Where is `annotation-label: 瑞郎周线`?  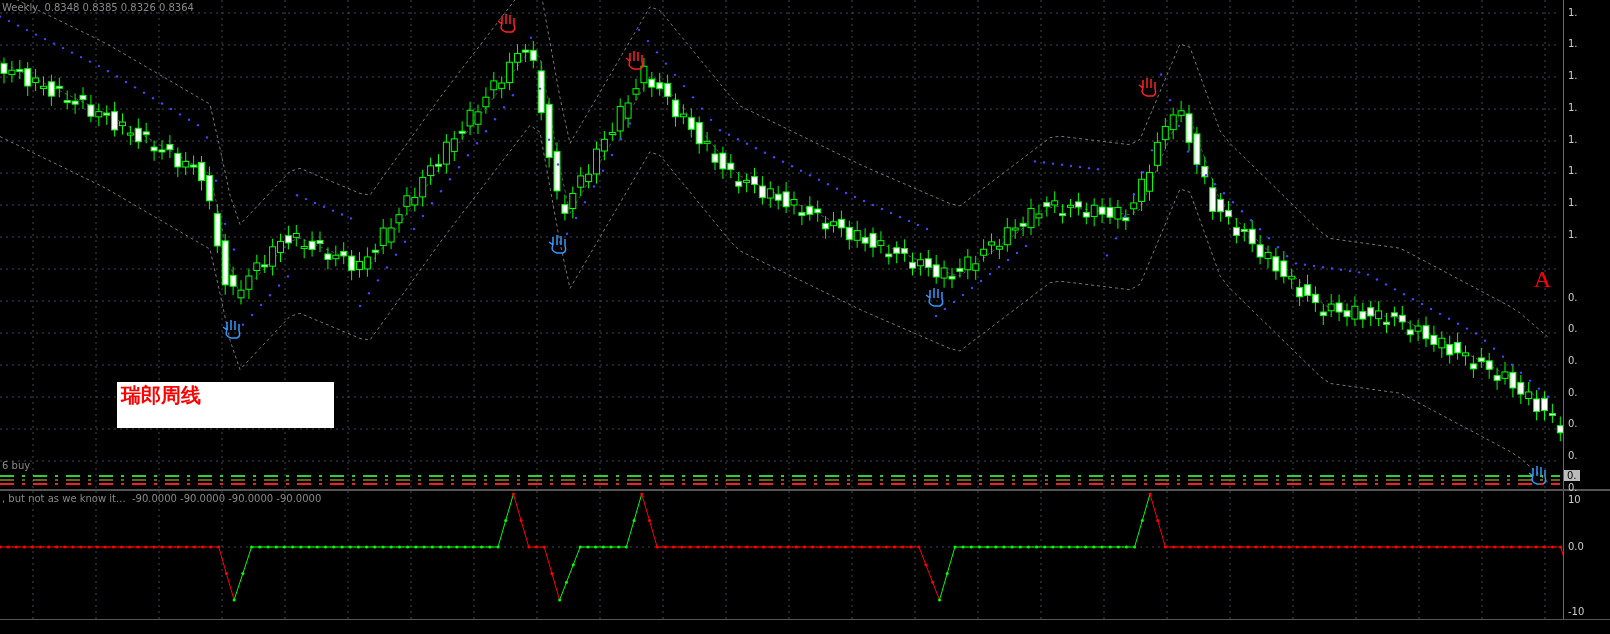
annotation-label: 瑞郎周线 is located at coordinates (225, 405).